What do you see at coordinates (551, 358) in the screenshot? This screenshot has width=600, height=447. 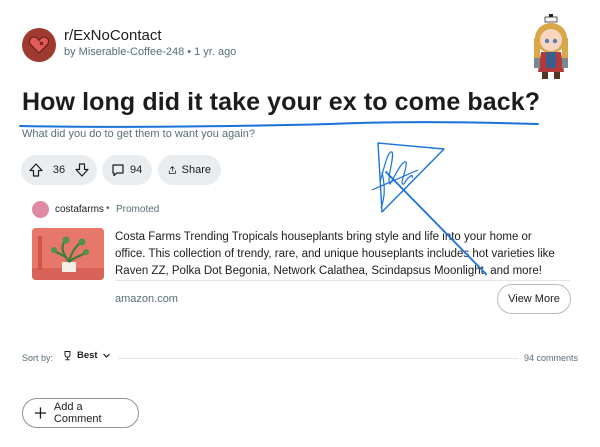 I see `total-comments: 94 comments` at bounding box center [551, 358].